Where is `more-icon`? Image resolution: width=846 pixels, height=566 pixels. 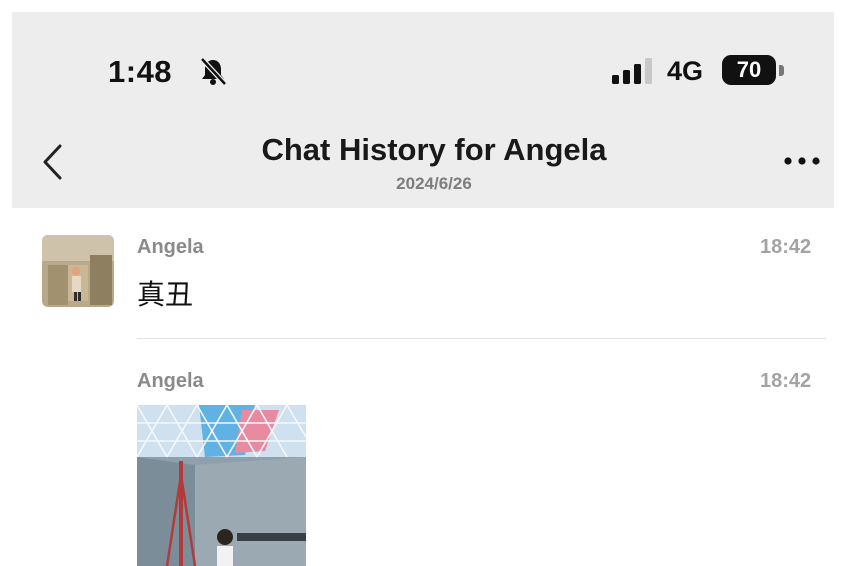
more-icon is located at coordinates (802, 161).